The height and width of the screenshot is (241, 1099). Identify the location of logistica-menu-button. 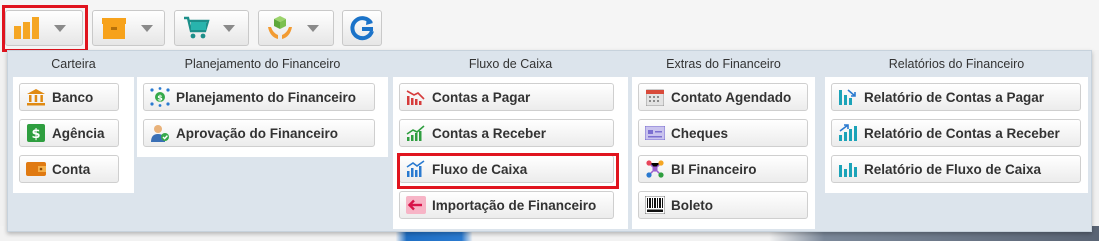
(296, 28).